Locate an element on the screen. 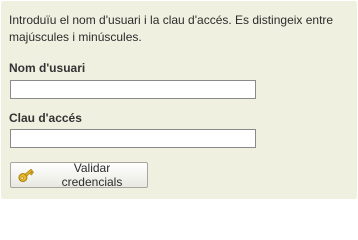 This screenshot has width=358, height=240. validate-credentials-label: Validar credencials is located at coordinates (92, 175).